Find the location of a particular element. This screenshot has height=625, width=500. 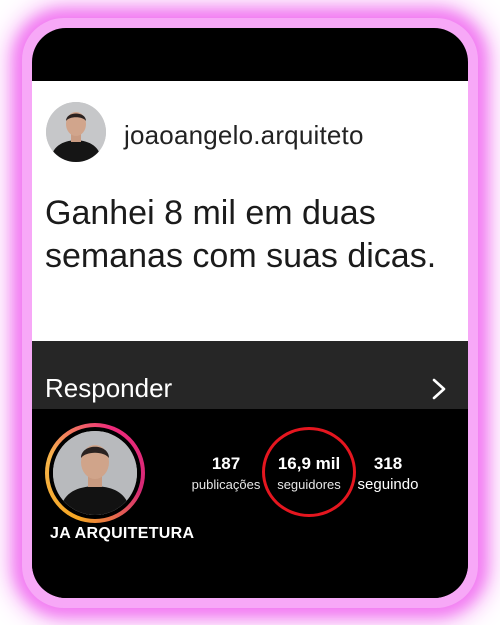

red-highlight-circle is located at coordinates (309, 472).